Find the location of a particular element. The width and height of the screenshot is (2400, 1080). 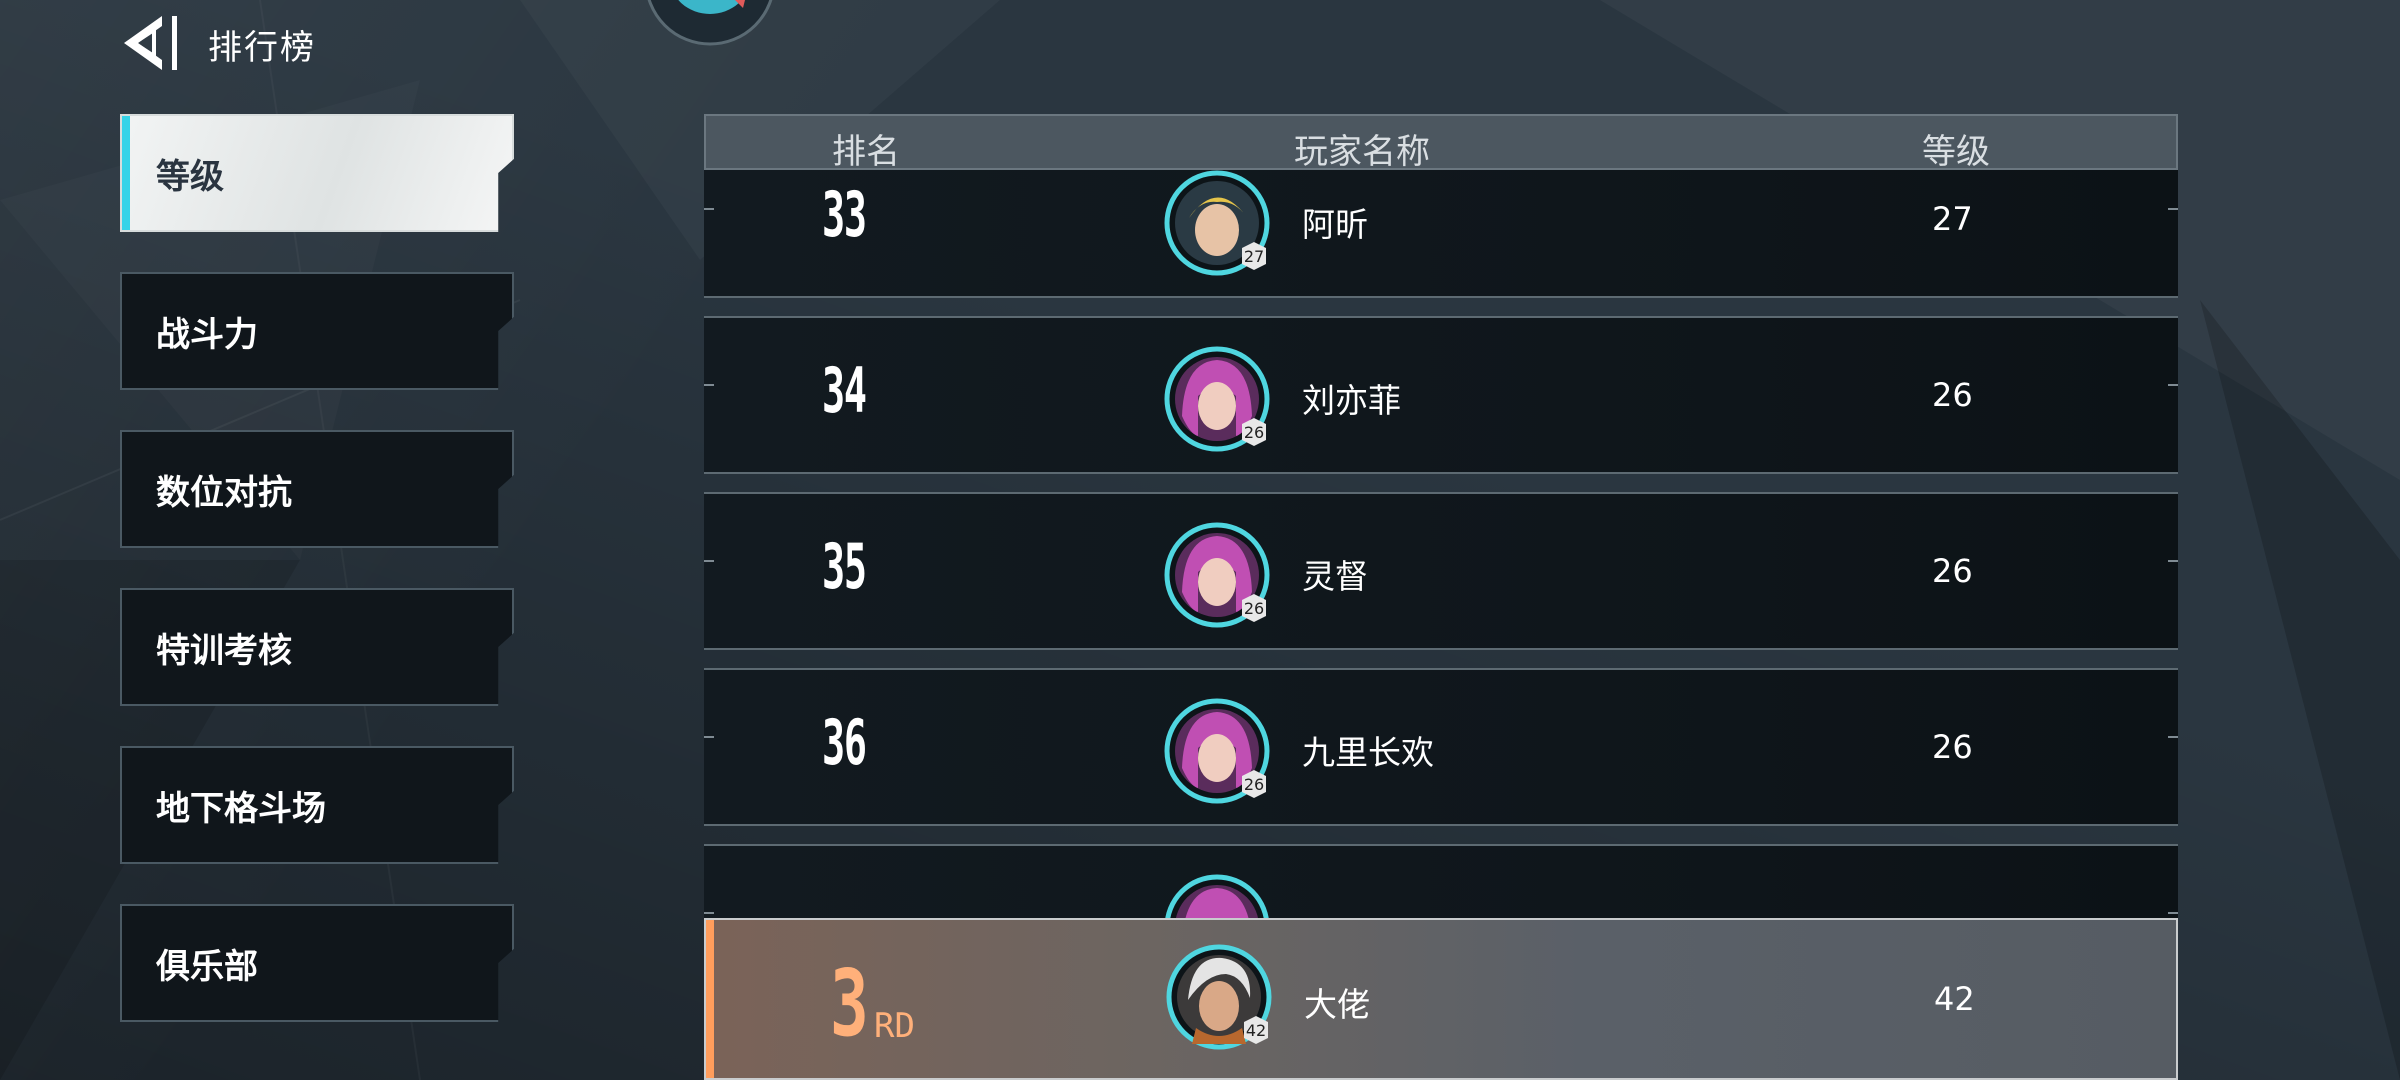

tab-underground-arena: 地下格斗场 is located at coordinates (317, 805).